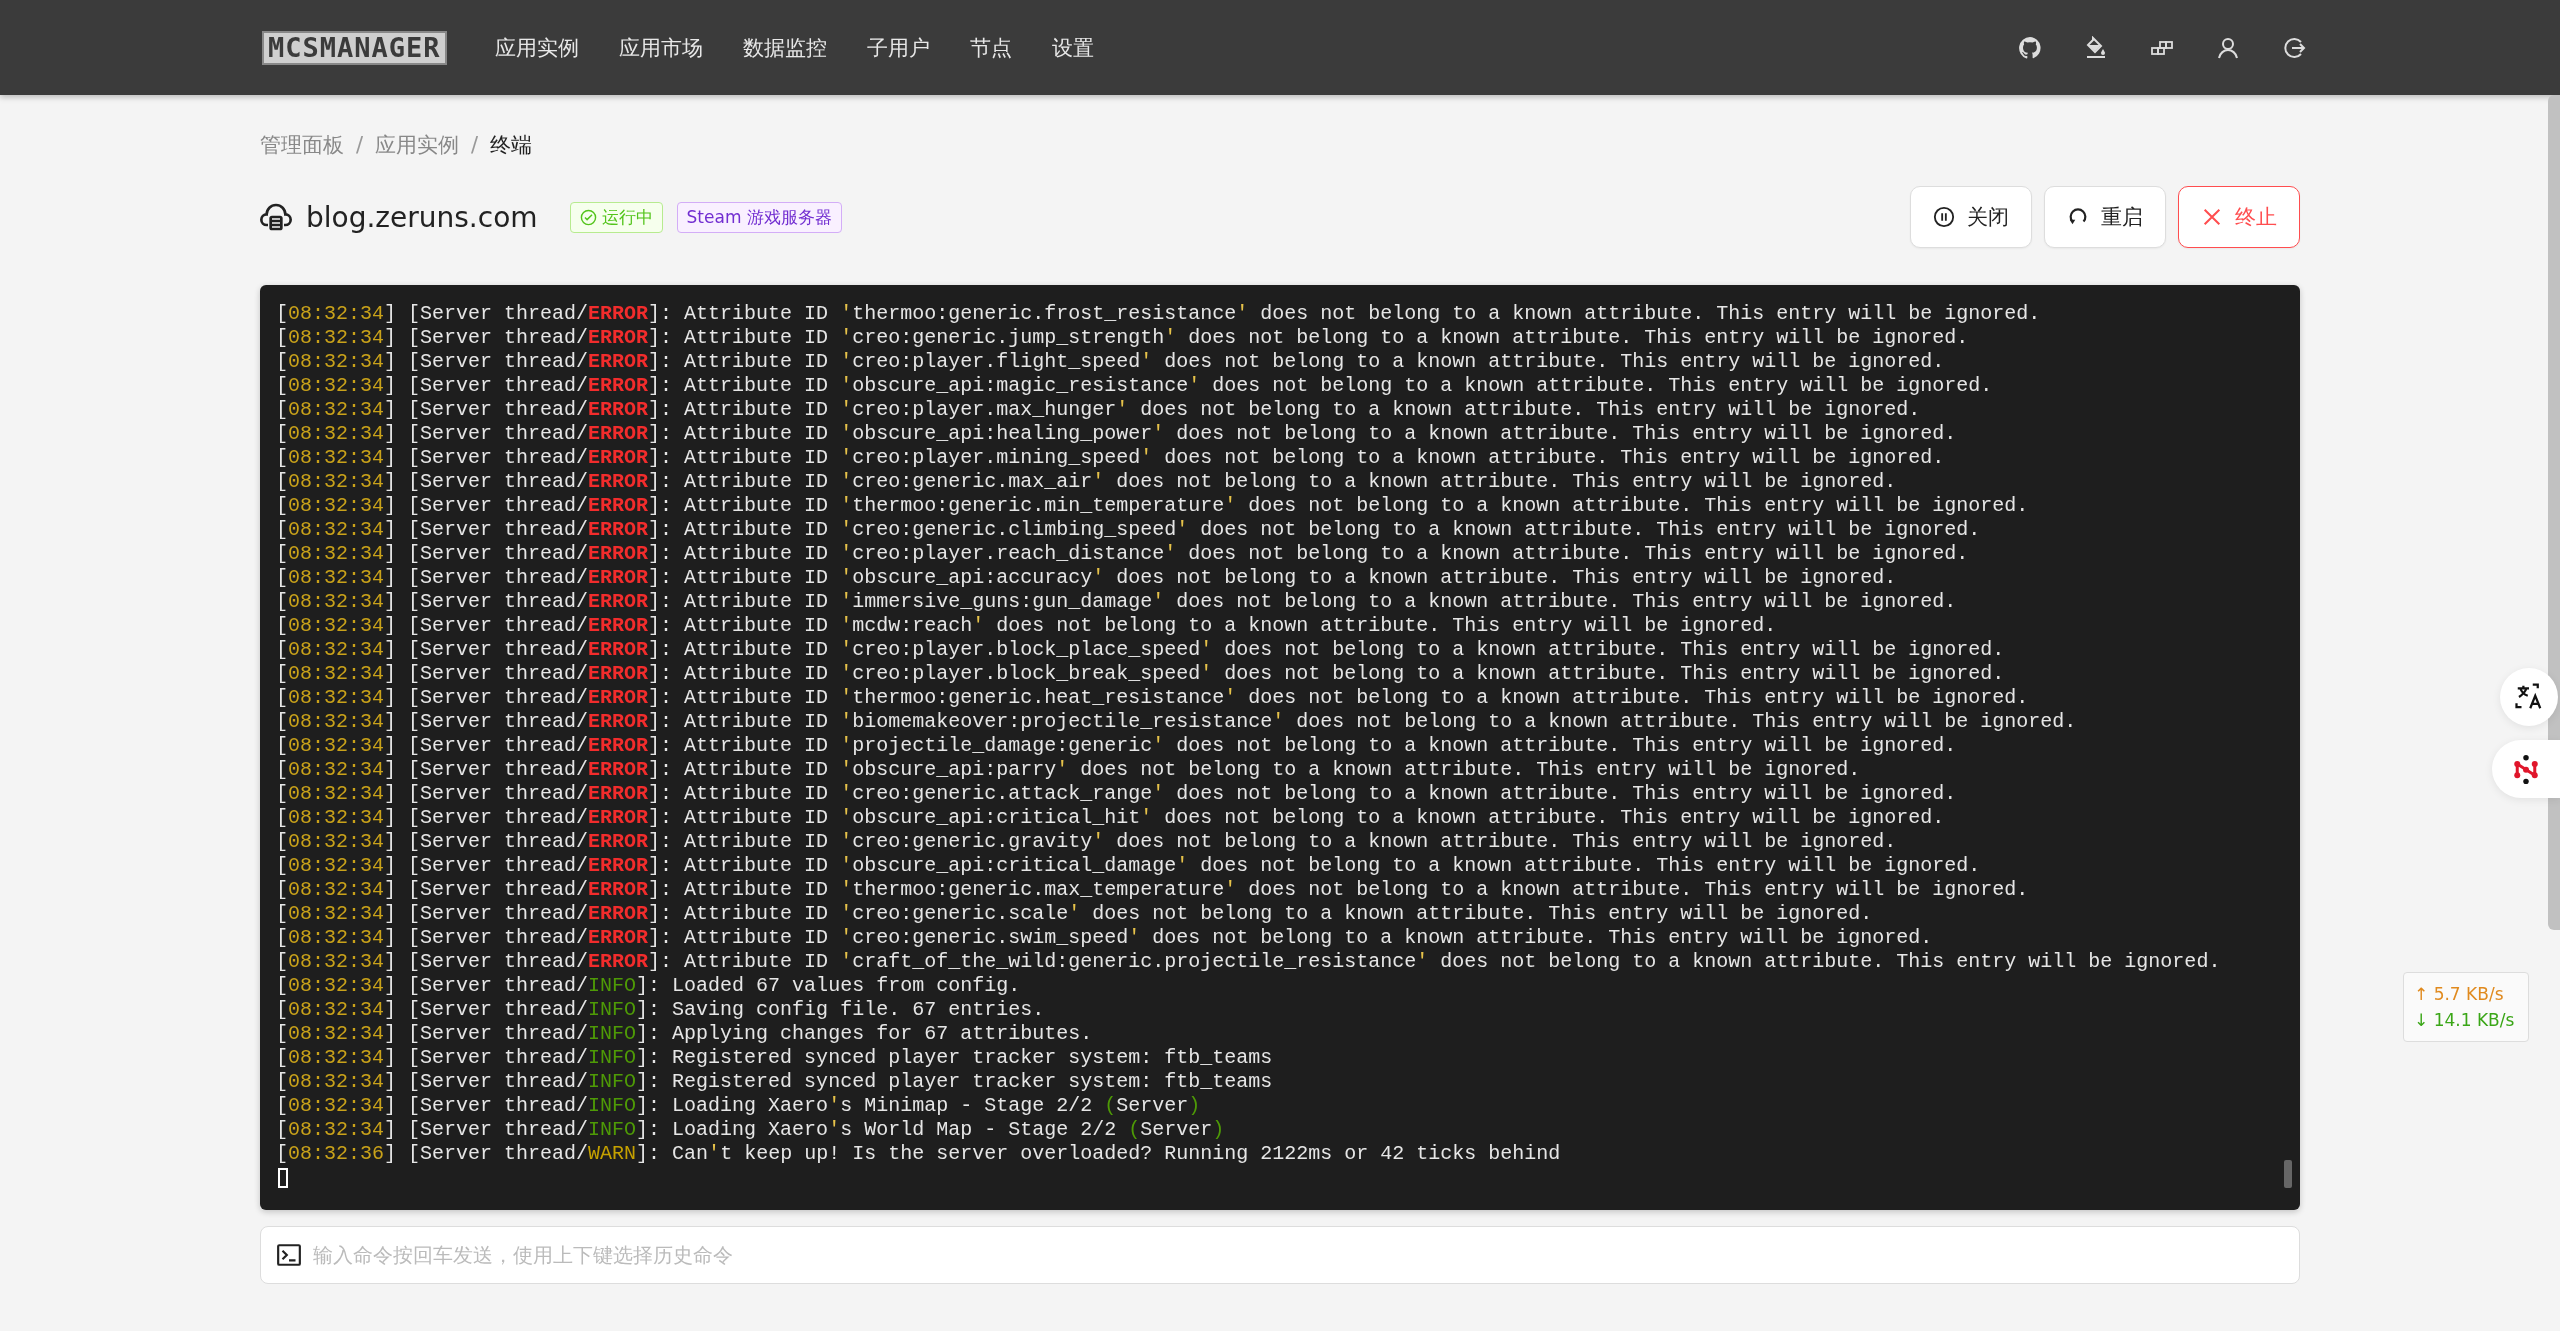 The width and height of the screenshot is (2560, 1331). What do you see at coordinates (536, 47) in the screenshot?
I see `nav-item: 应用实例` at bounding box center [536, 47].